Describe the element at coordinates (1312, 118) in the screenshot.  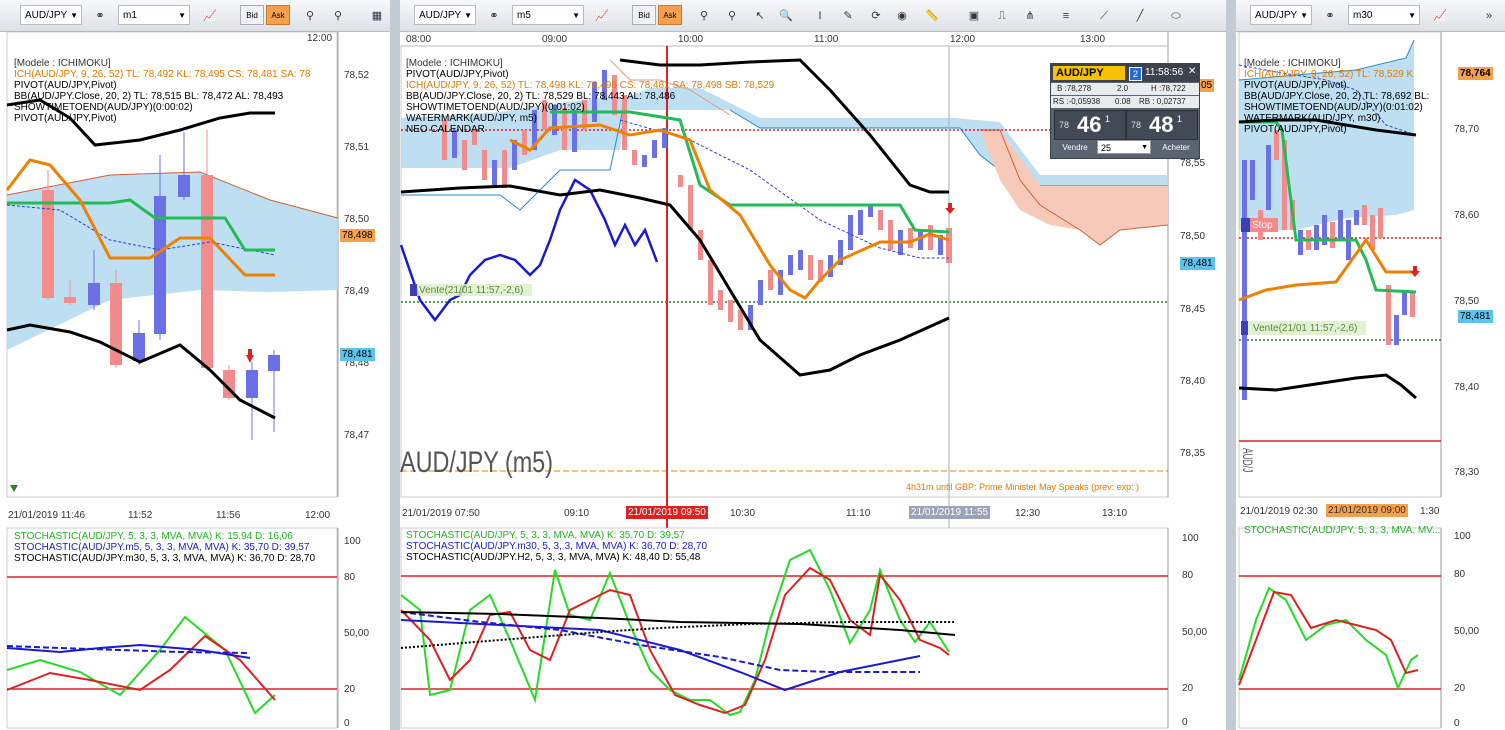
I see `legend-line: WATERMARK(AUD/JPY, m30)` at that location.